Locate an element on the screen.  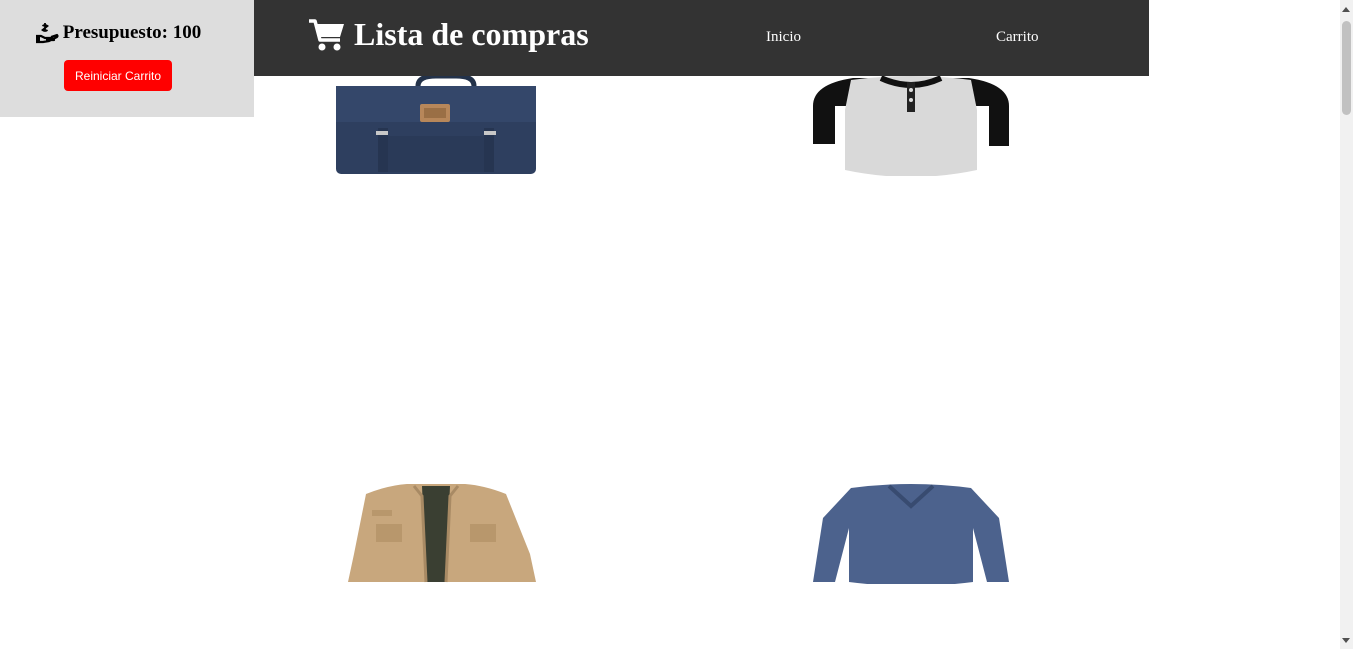
shopping-cart-icon is located at coordinates (326, 34).